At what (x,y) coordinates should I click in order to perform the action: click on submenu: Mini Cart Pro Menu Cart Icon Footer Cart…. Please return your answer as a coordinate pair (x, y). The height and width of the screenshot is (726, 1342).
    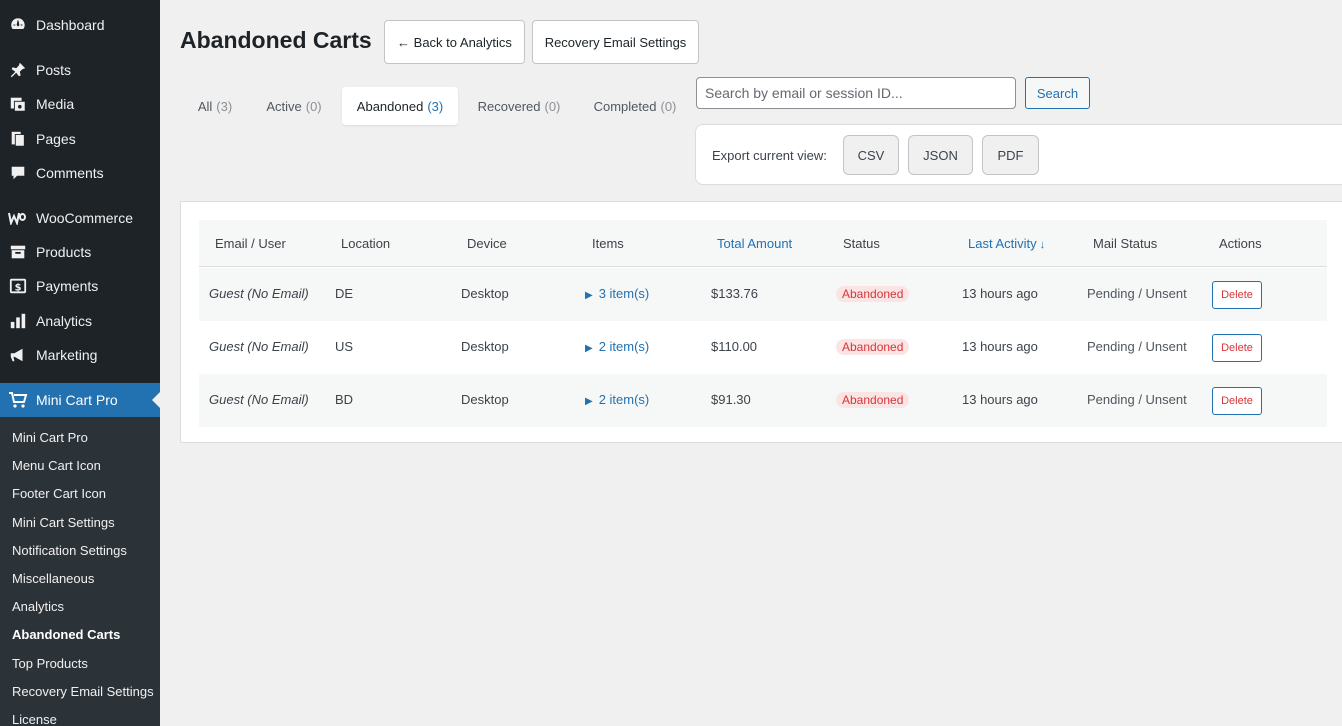
    Looking at the image, I should click on (80, 571).